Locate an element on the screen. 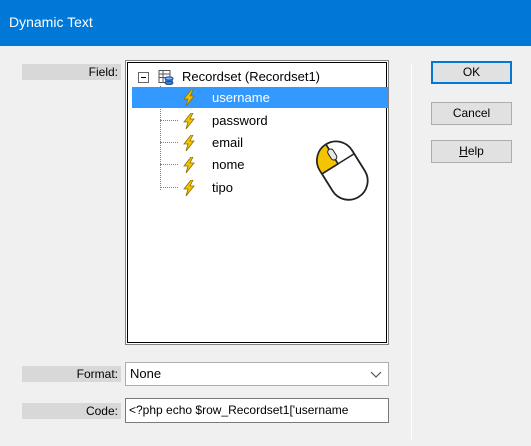 Image resolution: width=531 pixels, height=446 pixels. tree-item-password: password is located at coordinates (260, 120).